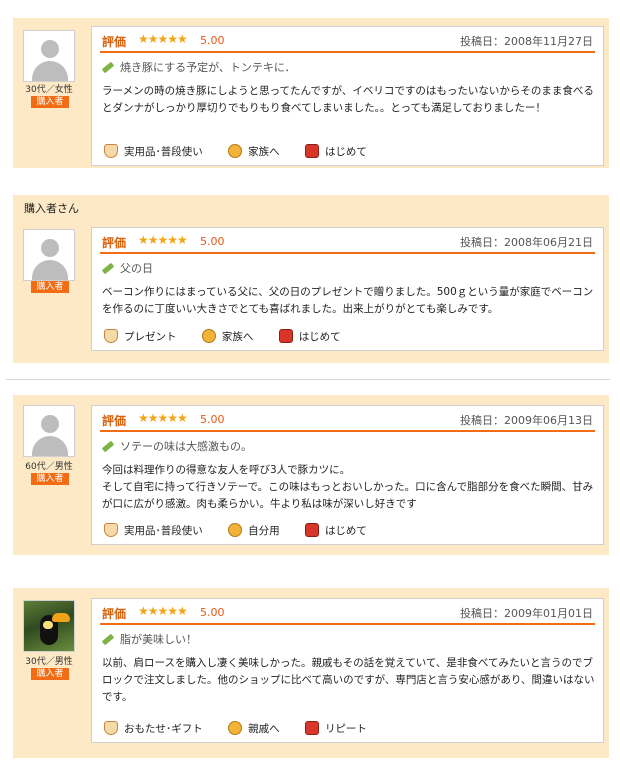  What do you see at coordinates (308, 379) in the screenshot?
I see `divider` at bounding box center [308, 379].